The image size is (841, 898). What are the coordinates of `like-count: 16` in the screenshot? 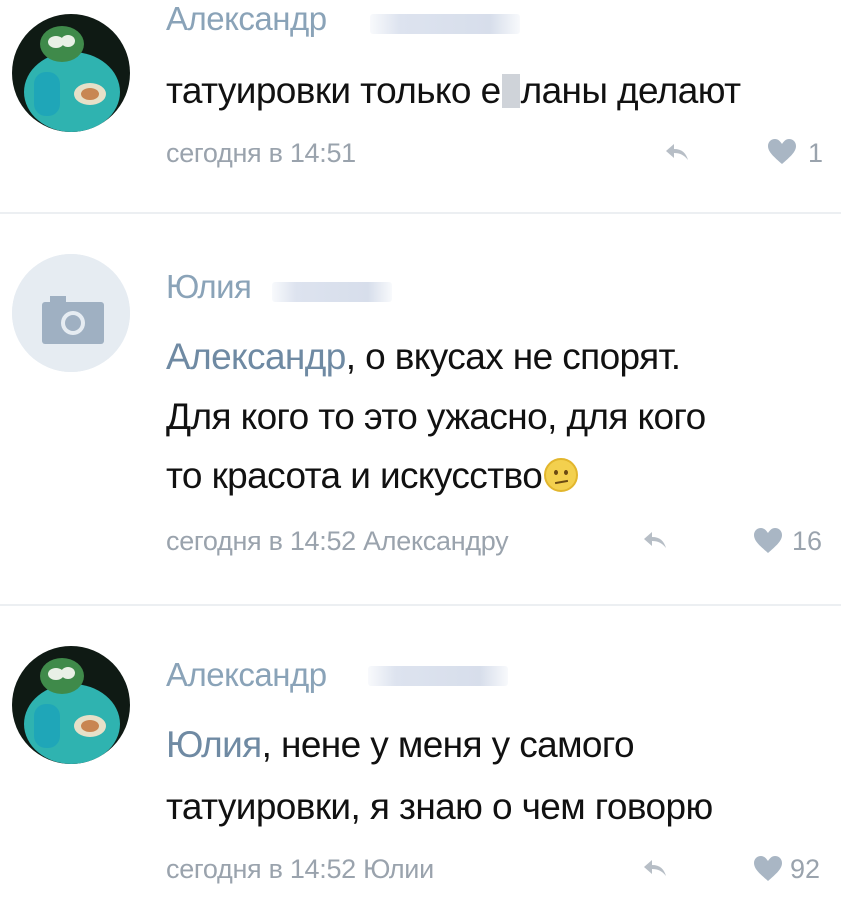 It's located at (807, 541).